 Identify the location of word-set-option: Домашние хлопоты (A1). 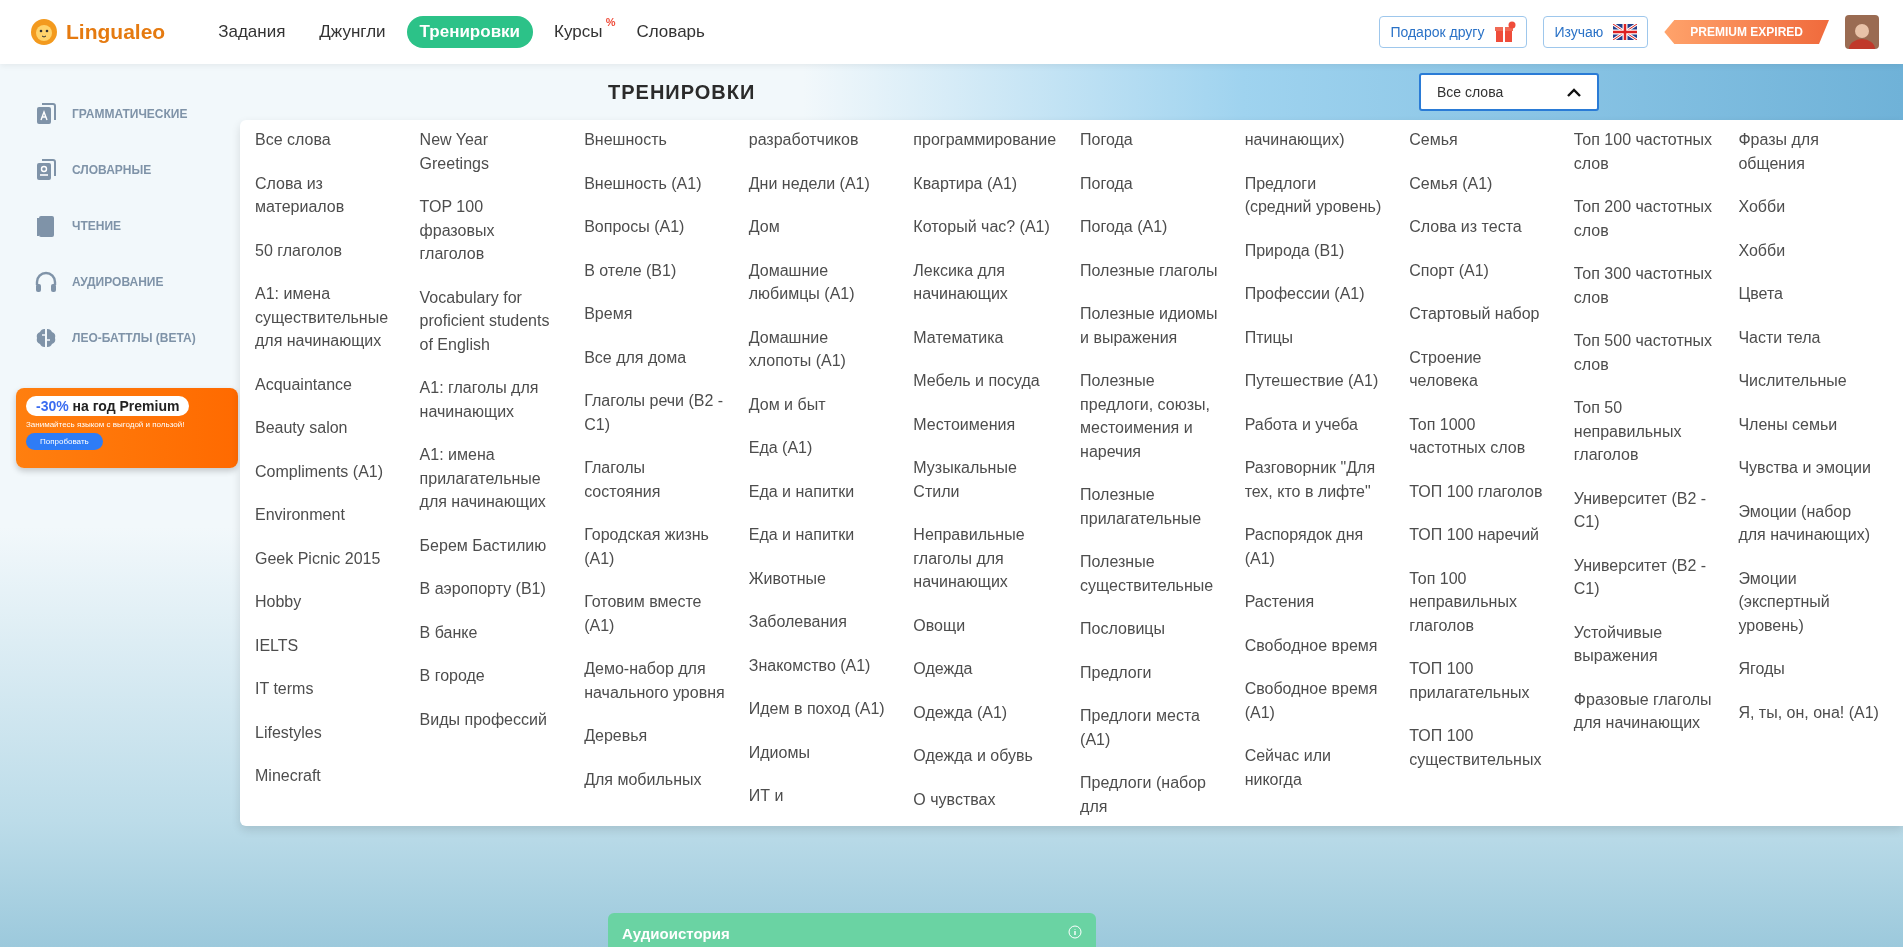
(819, 349).